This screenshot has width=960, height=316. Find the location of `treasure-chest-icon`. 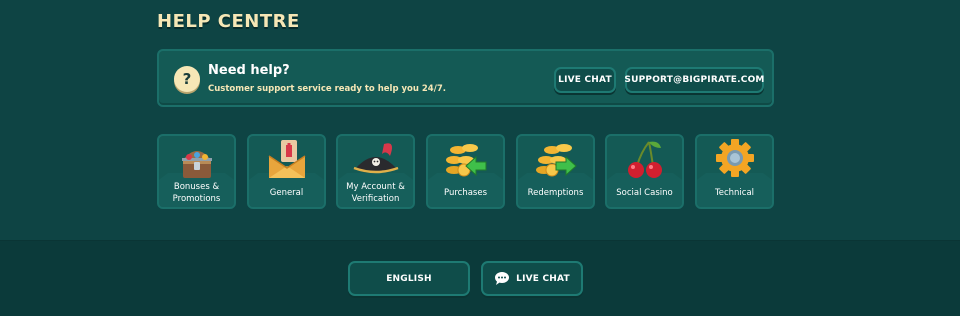

treasure-chest-icon is located at coordinates (196, 164).